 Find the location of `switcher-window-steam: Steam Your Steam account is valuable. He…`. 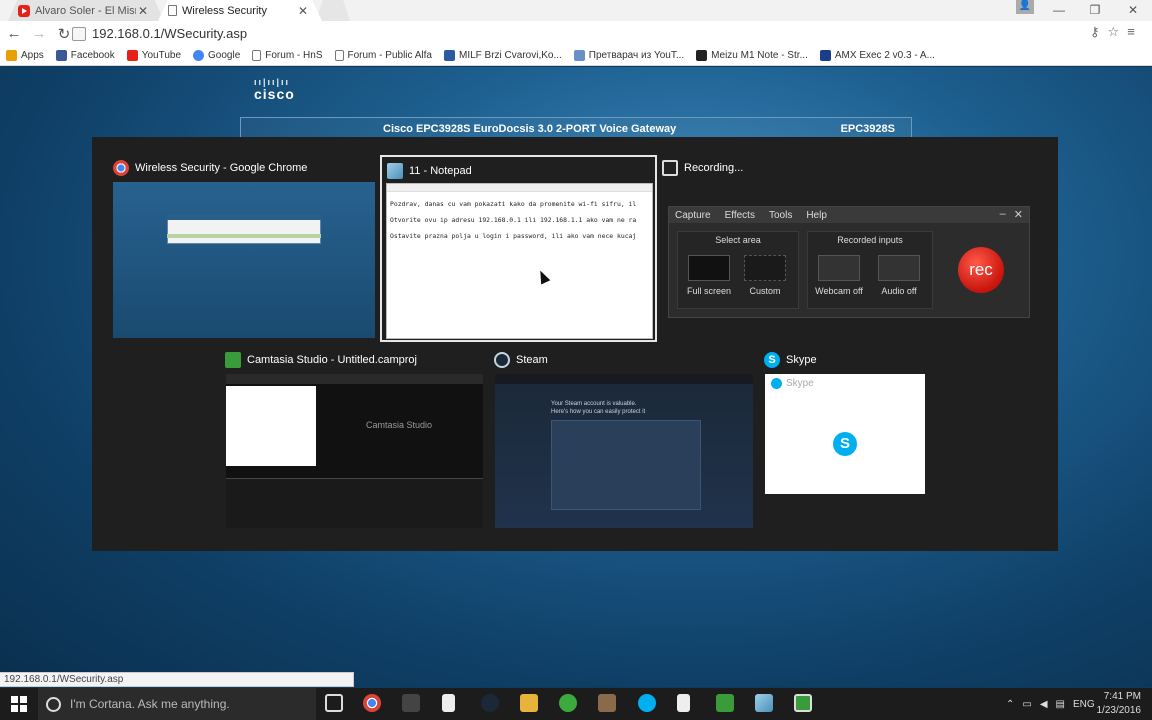

switcher-window-steam: Steam Your Steam account is valuable. He… is located at coordinates (624, 440).